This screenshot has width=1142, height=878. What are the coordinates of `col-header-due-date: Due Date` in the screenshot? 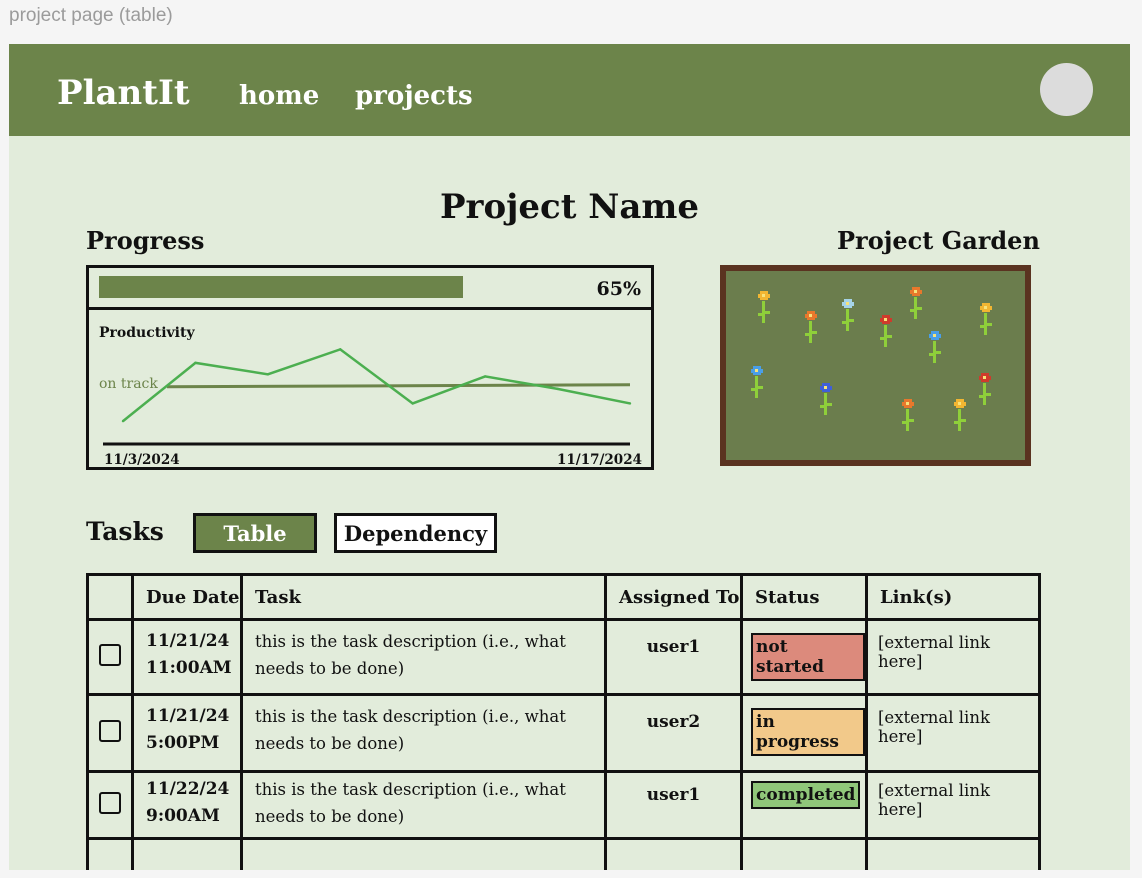 It's located at (187, 597).